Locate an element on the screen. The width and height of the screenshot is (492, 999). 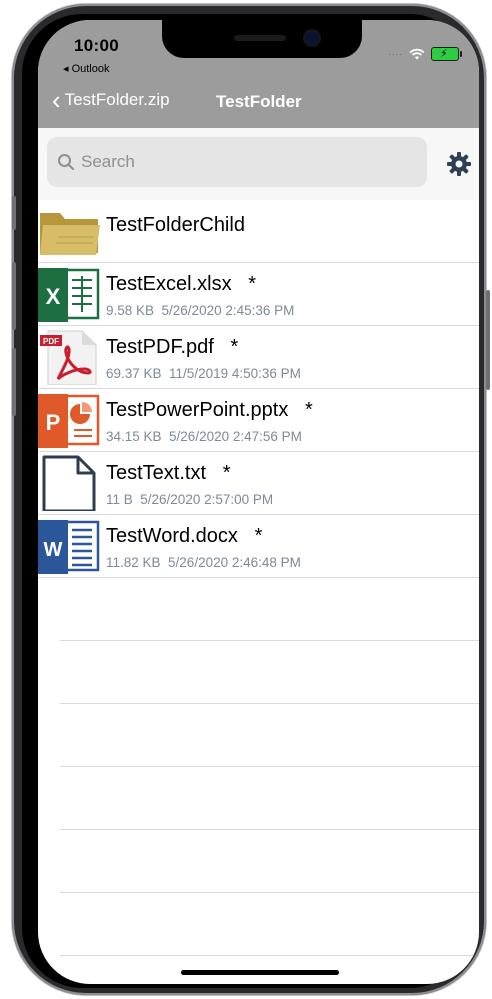
volume-down-button is located at coordinates (14, 382).